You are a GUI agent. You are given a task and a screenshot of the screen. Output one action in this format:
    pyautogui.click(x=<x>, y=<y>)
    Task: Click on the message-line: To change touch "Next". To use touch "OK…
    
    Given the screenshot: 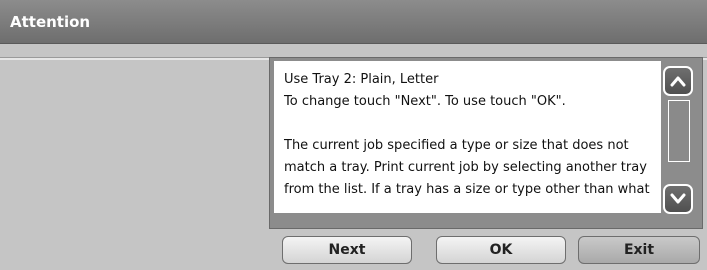 What is the action you would take?
    pyautogui.click(x=425, y=101)
    